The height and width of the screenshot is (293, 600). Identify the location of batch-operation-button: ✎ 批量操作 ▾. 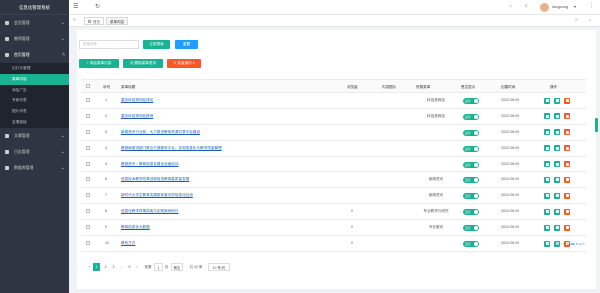
(184, 63).